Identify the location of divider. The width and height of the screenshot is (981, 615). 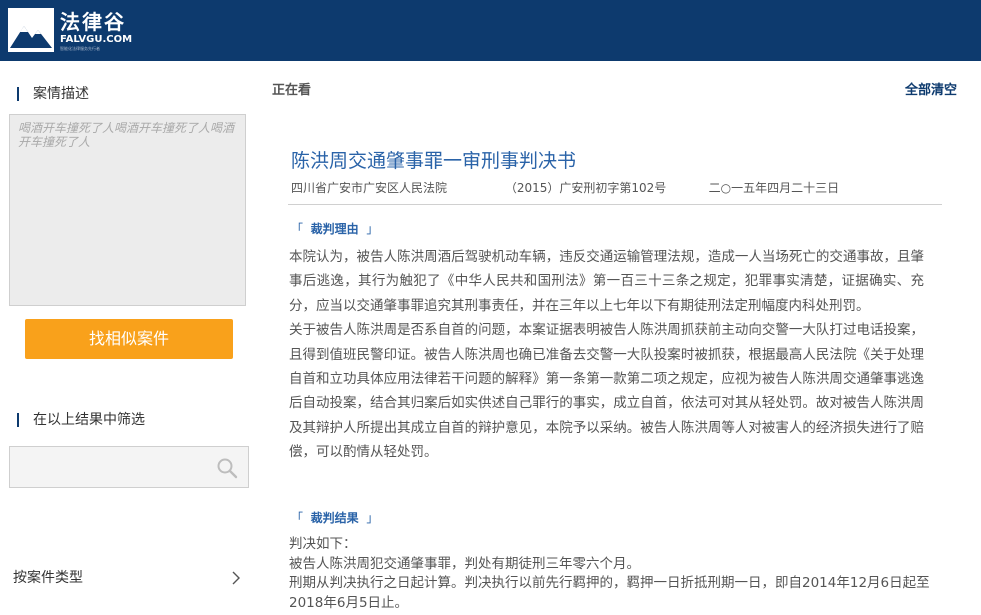
(615, 204).